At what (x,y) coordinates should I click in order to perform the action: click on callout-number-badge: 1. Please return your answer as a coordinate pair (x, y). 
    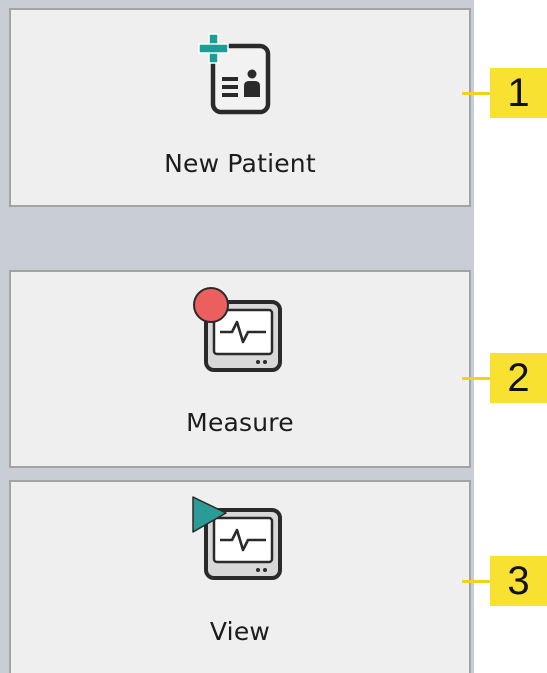
    Looking at the image, I should click on (518, 93).